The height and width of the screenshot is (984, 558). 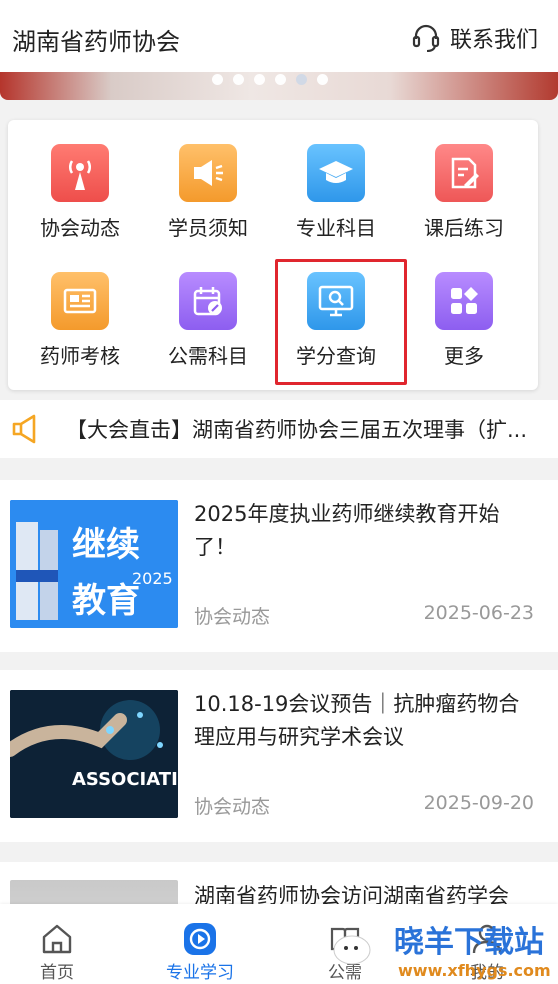 I want to click on grid-item-student-notice: 学员须知, so click(x=208, y=180).